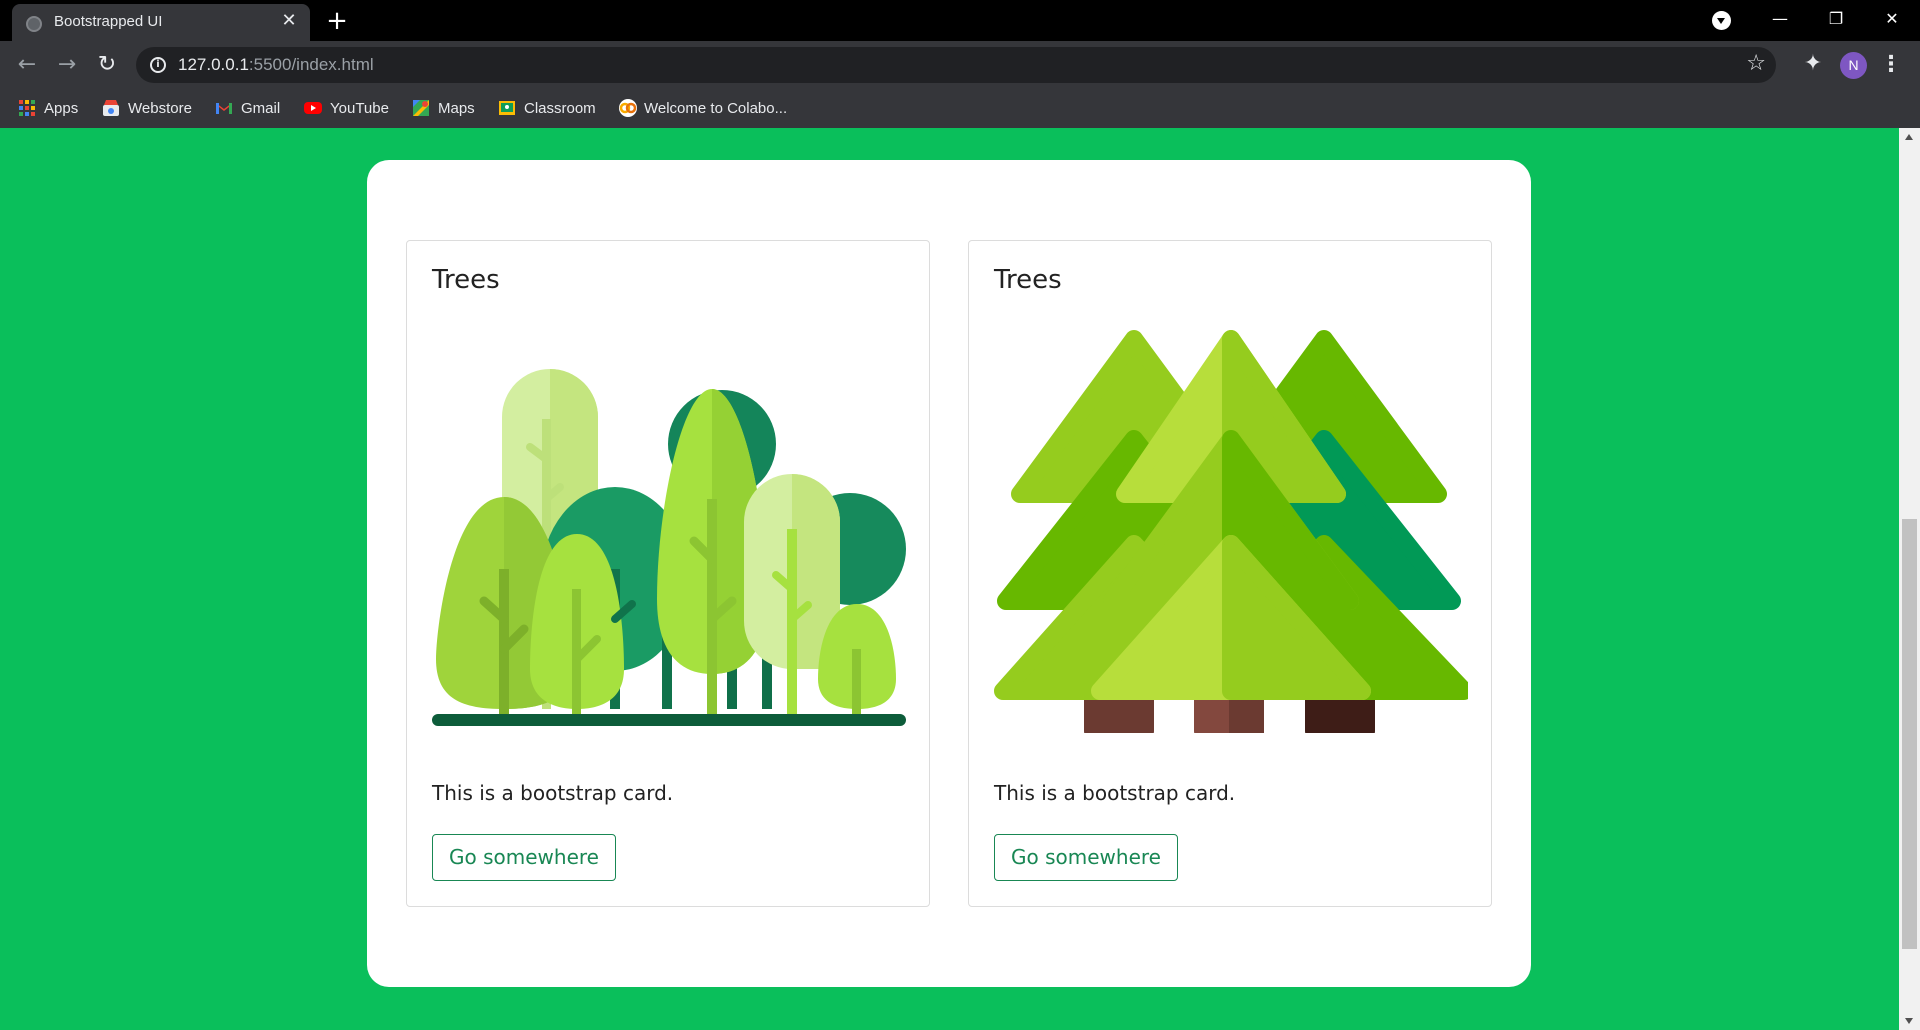 Image resolution: width=1920 pixels, height=1030 pixels. I want to click on extensions-puzzle-icon: ✦, so click(1813, 64).